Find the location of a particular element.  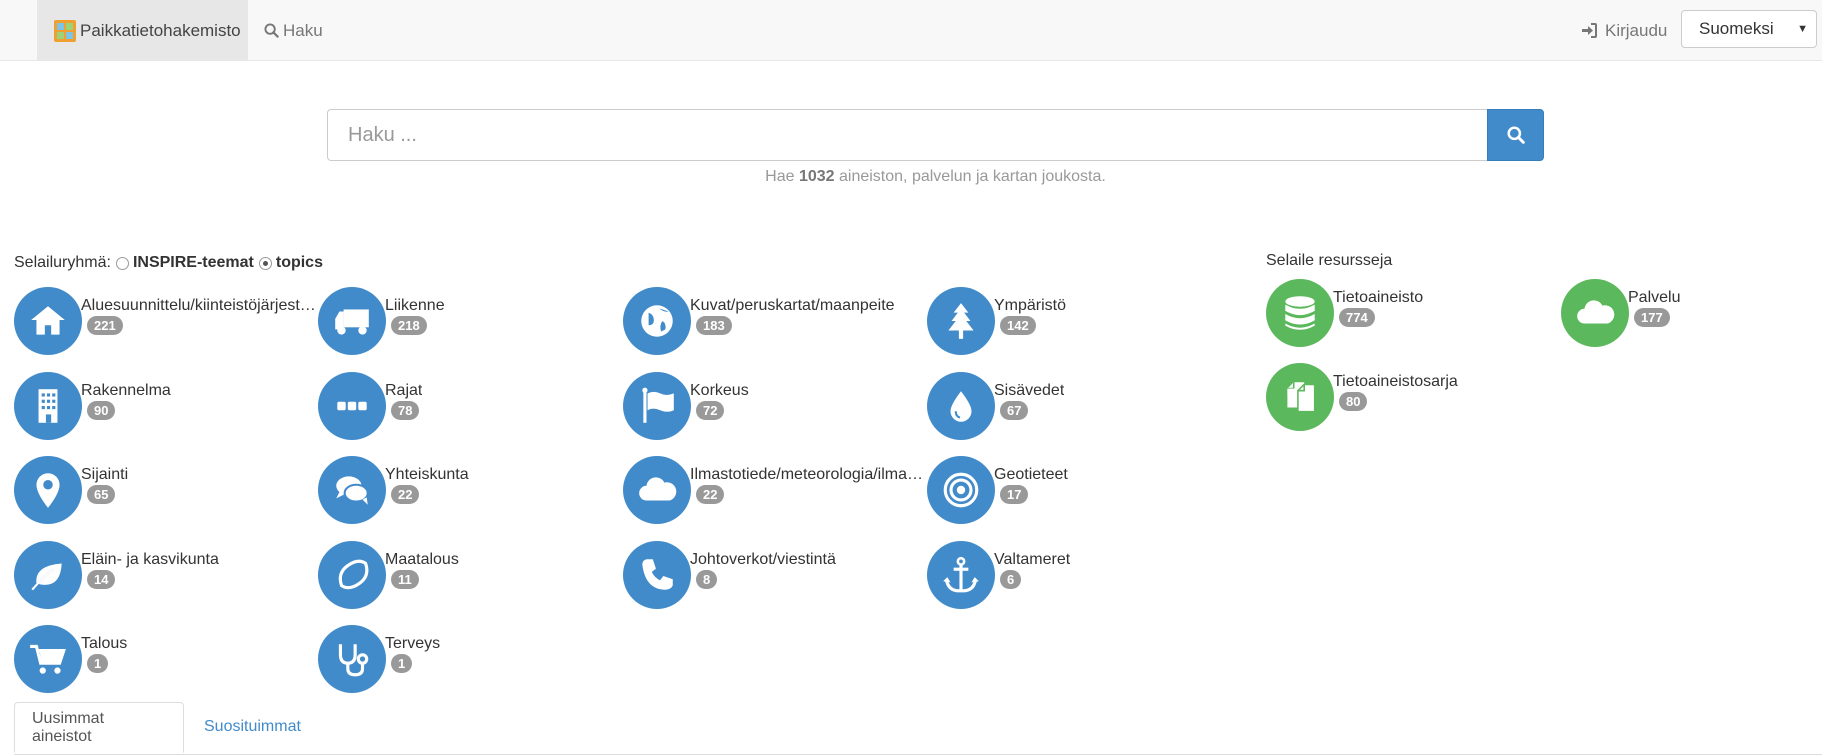

topic-item: Kuvat/peruskartat/maanpeite 183 is located at coordinates (773, 322).